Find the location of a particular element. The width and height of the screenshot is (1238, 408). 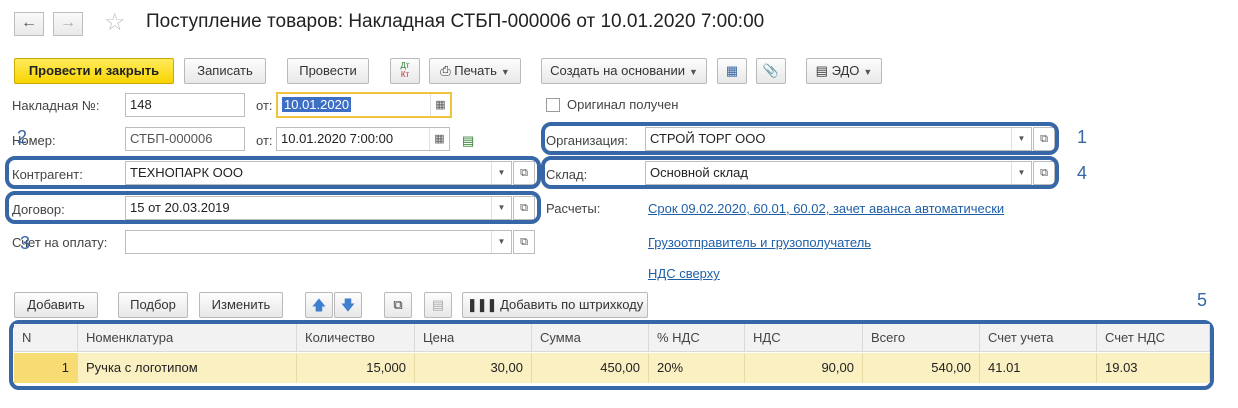

paste-row-button: ▤ is located at coordinates (438, 305).